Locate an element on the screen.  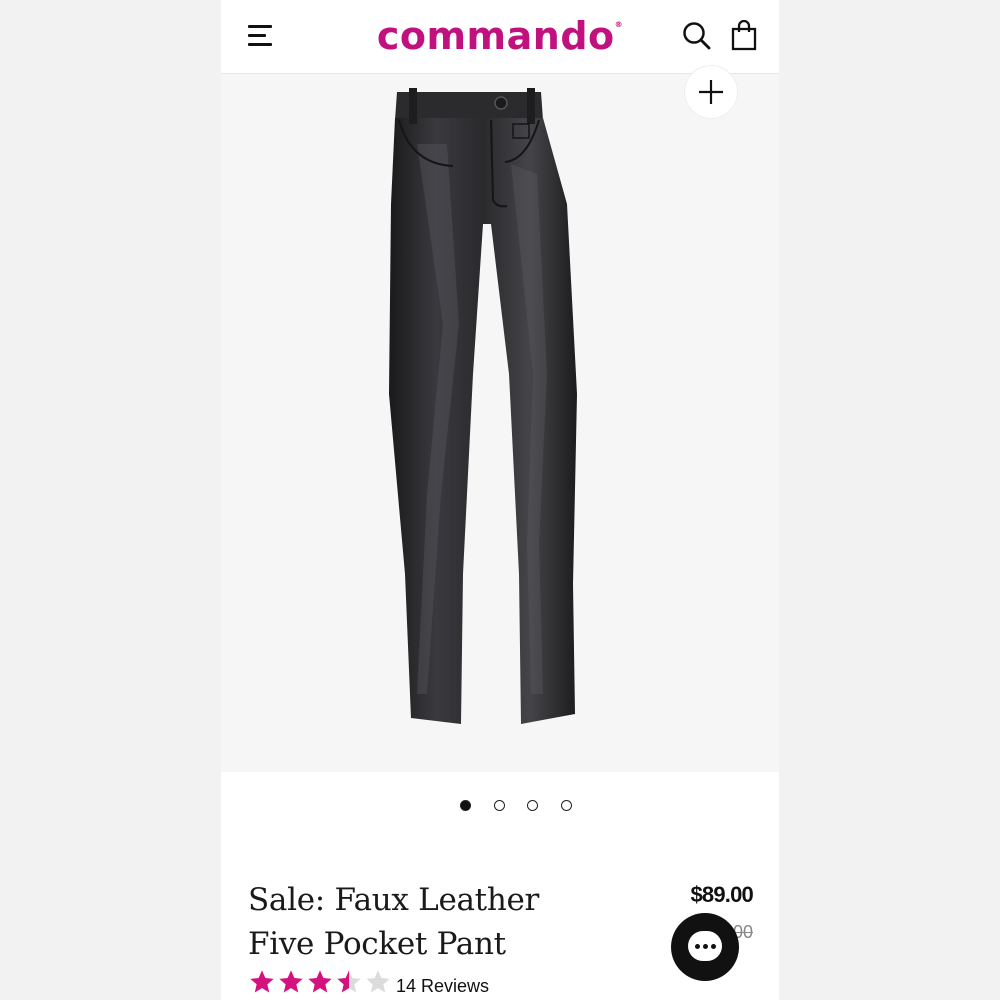
product-price: $89.00 is located at coordinates (722, 894).